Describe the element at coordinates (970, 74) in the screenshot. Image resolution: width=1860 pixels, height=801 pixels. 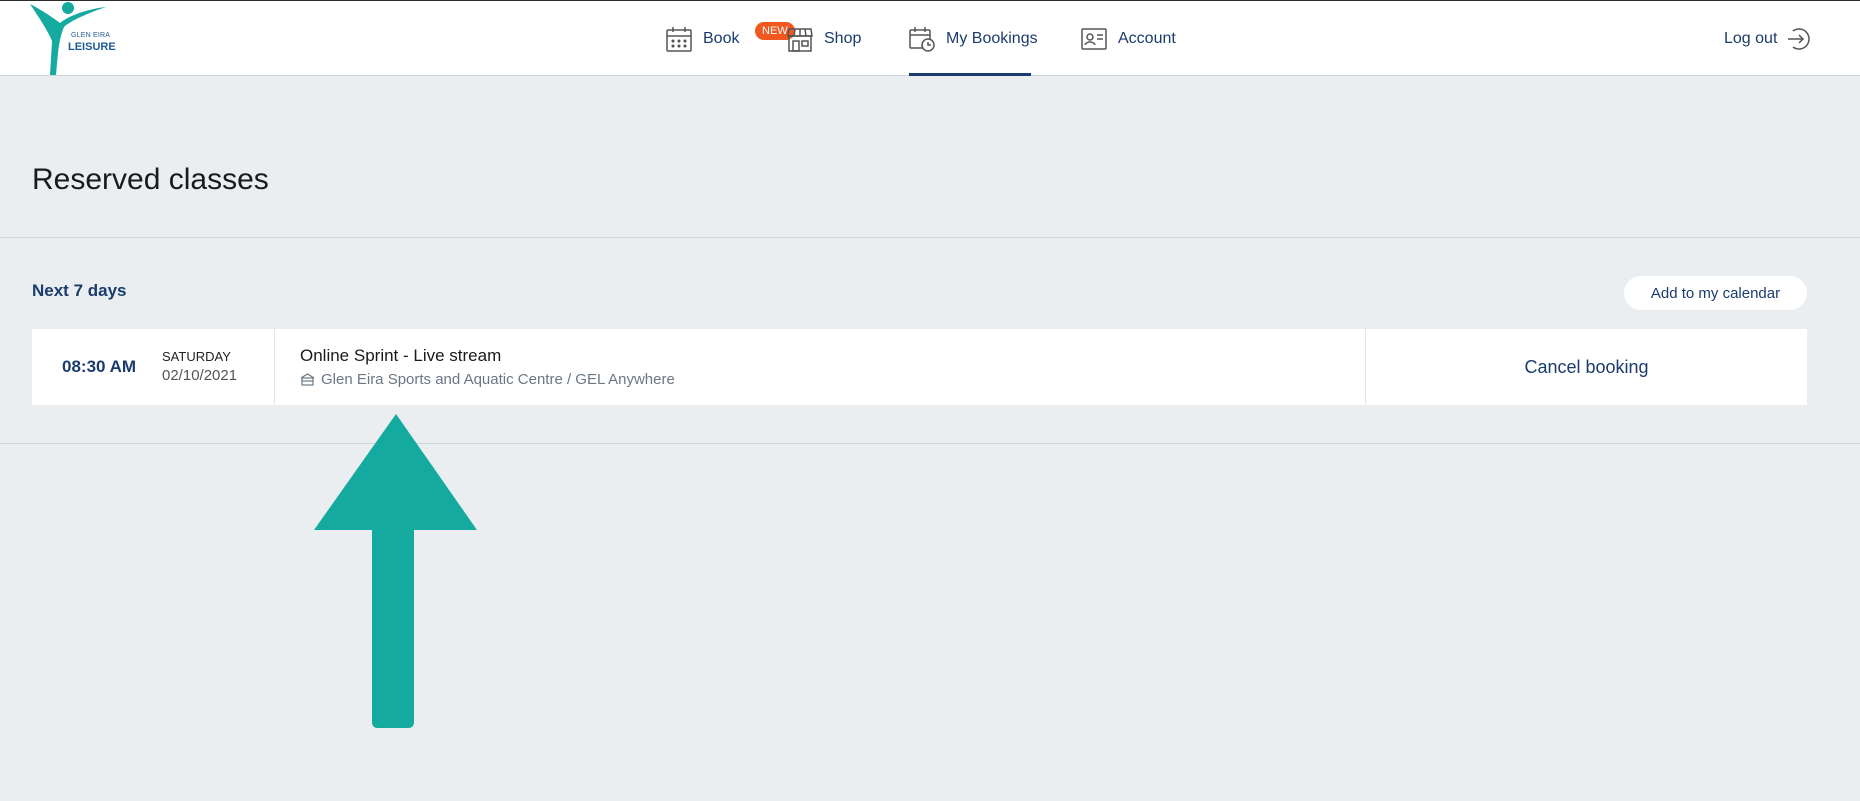
I see `nav-active-indicator` at that location.